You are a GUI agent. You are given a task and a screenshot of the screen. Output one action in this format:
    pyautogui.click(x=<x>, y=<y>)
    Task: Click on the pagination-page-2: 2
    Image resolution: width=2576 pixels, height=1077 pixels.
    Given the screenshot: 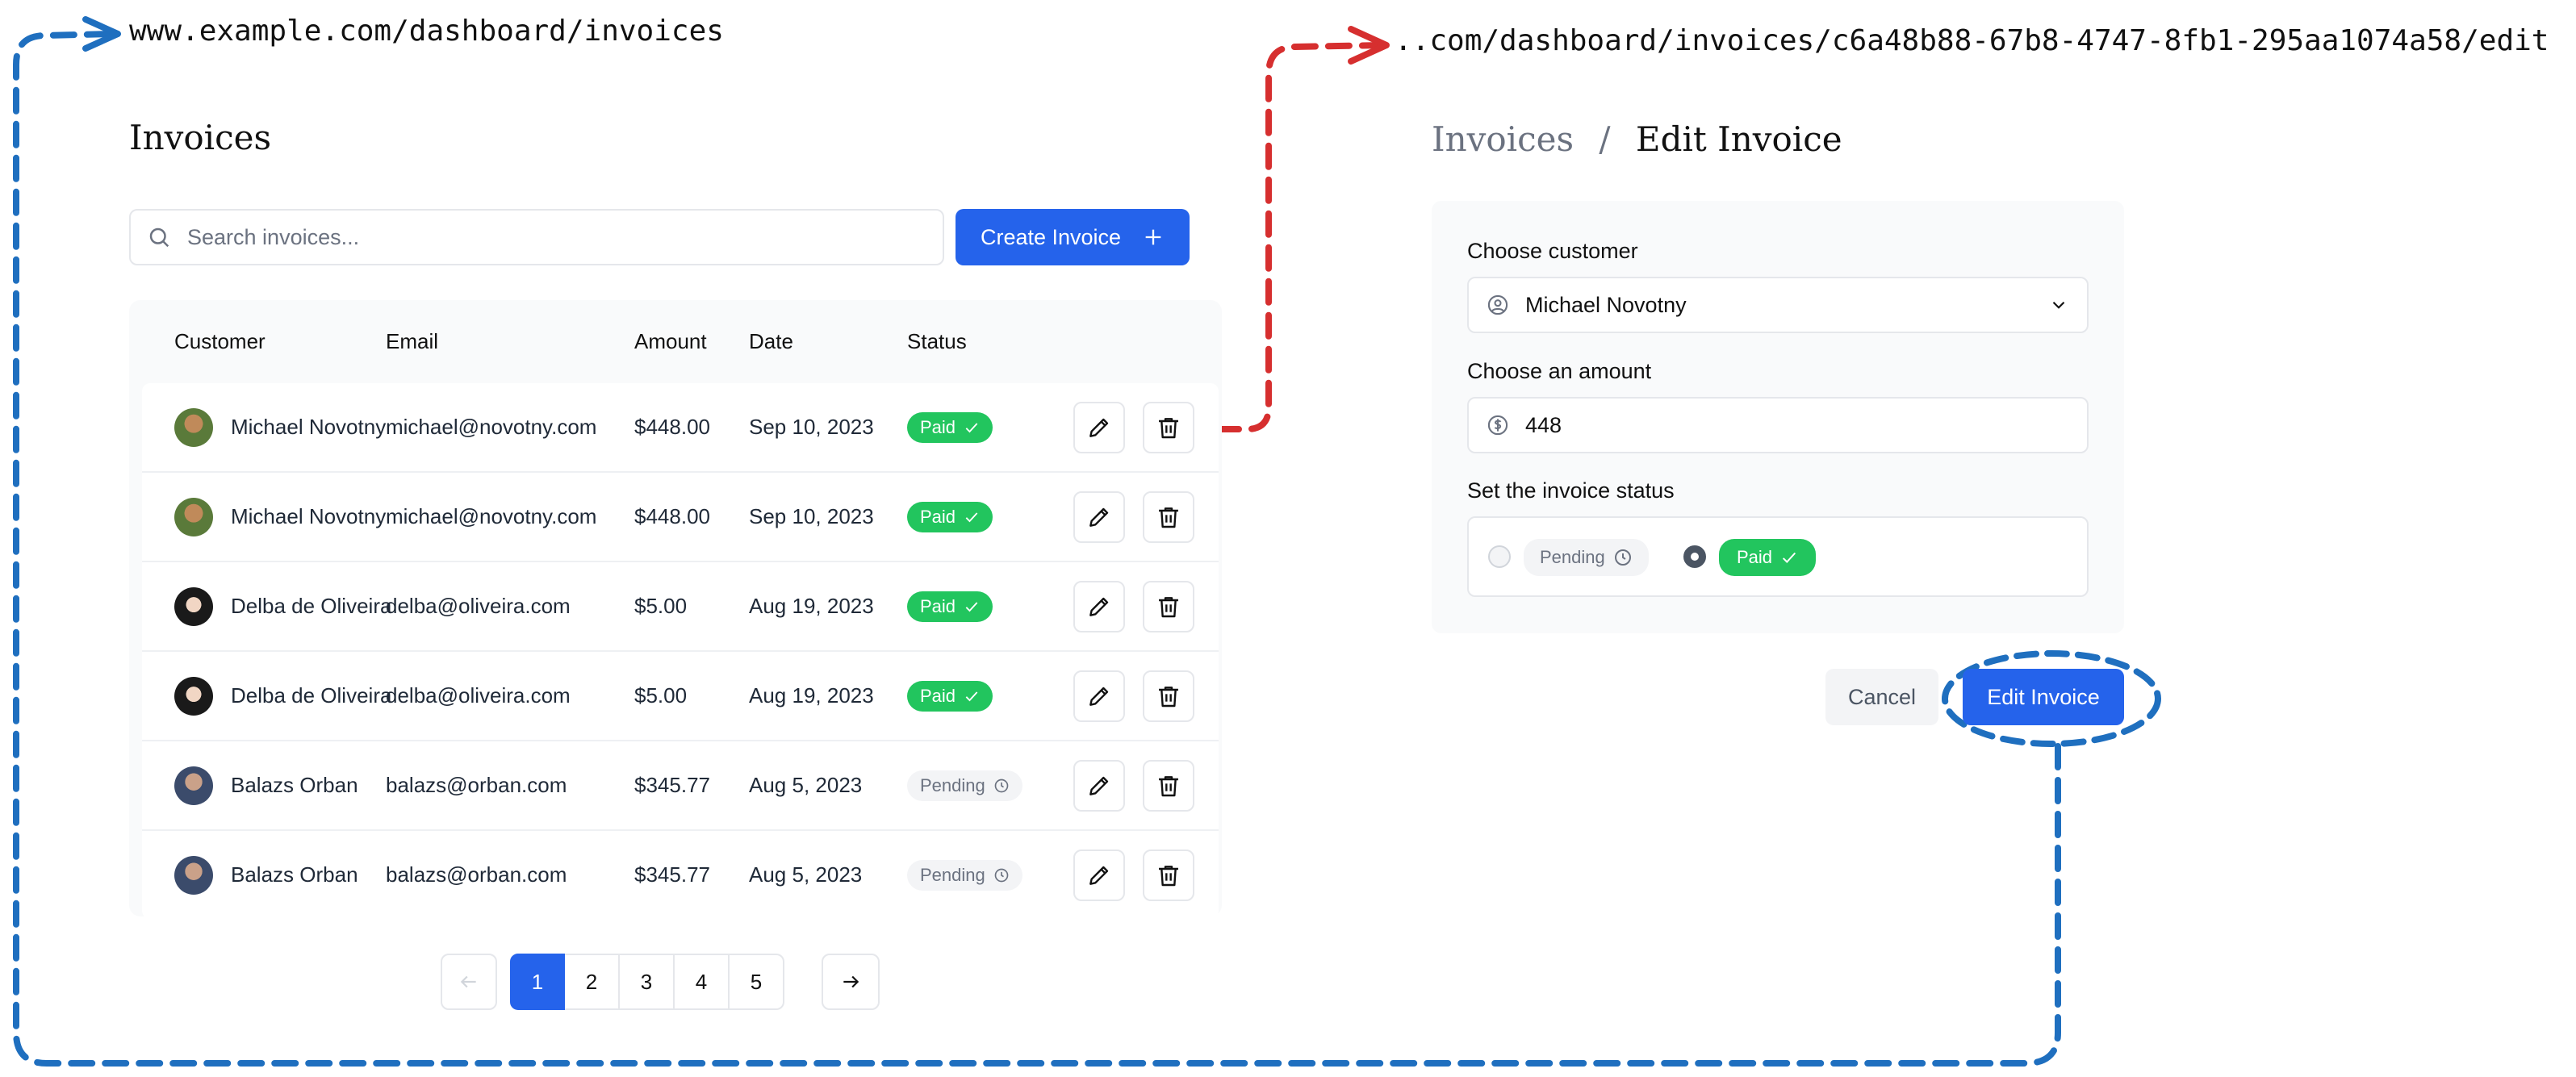 What is the action you would take?
    pyautogui.click(x=592, y=982)
    